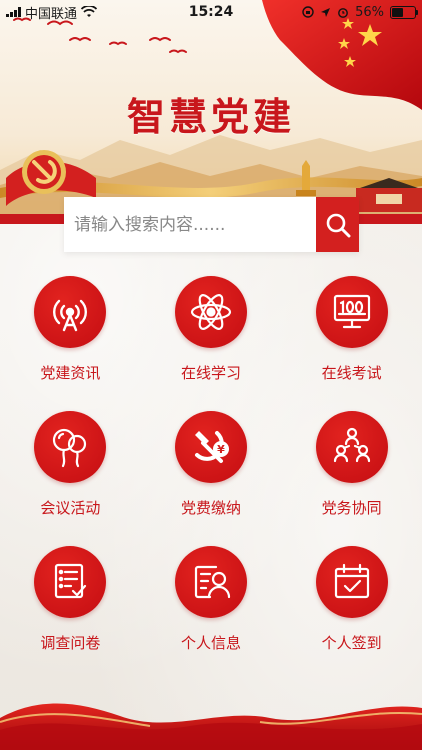 The height and width of the screenshot is (750, 422). I want to click on menu-label: 个人签到, so click(351, 643).